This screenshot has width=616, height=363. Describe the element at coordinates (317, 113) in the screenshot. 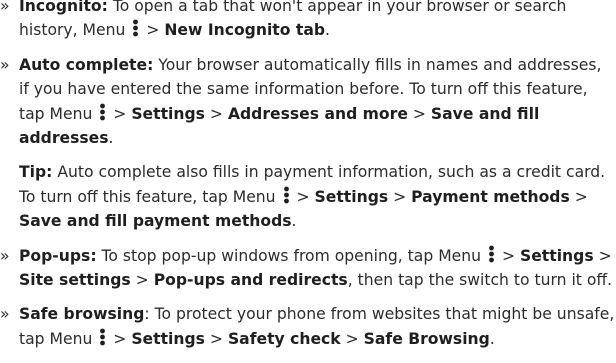

I see `autocomplete-path-2: Addresses and more` at that location.